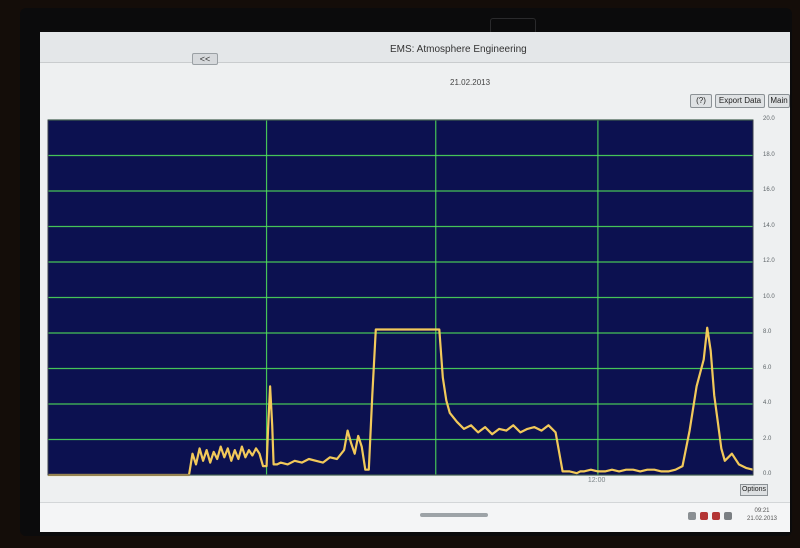 Image resolution: width=800 pixels, height=548 pixels. Describe the element at coordinates (692, 516) in the screenshot. I see `network-icon` at that location.